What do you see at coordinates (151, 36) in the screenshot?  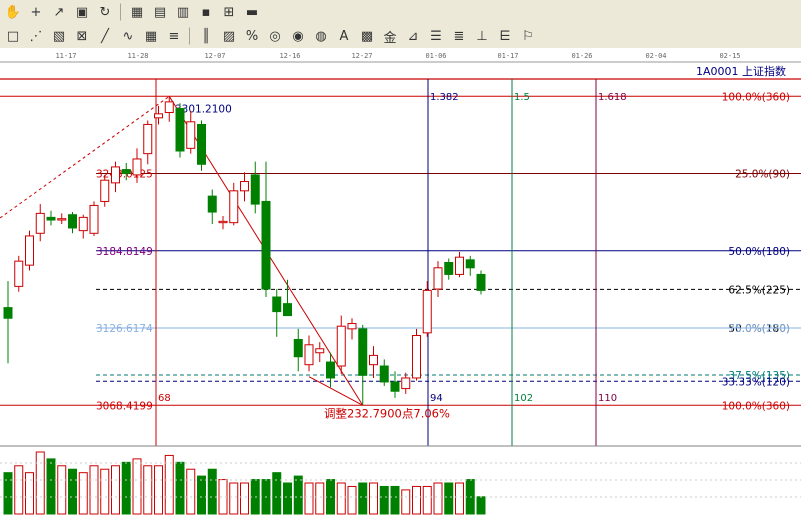 I see `grid-icon: ▦` at bounding box center [151, 36].